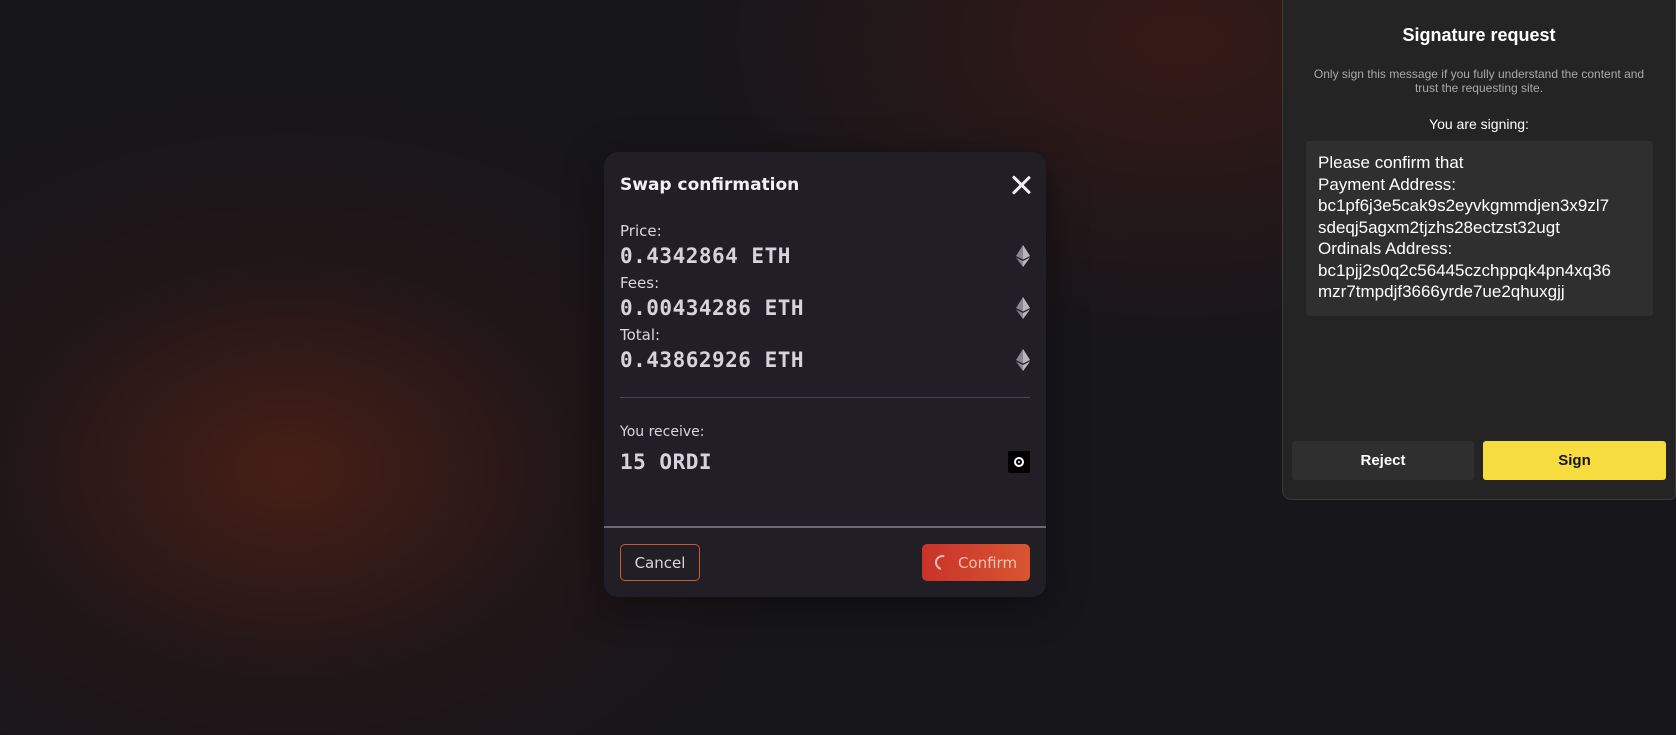  Describe the element at coordinates (942, 562) in the screenshot. I see `loading-spinner-icon` at that location.